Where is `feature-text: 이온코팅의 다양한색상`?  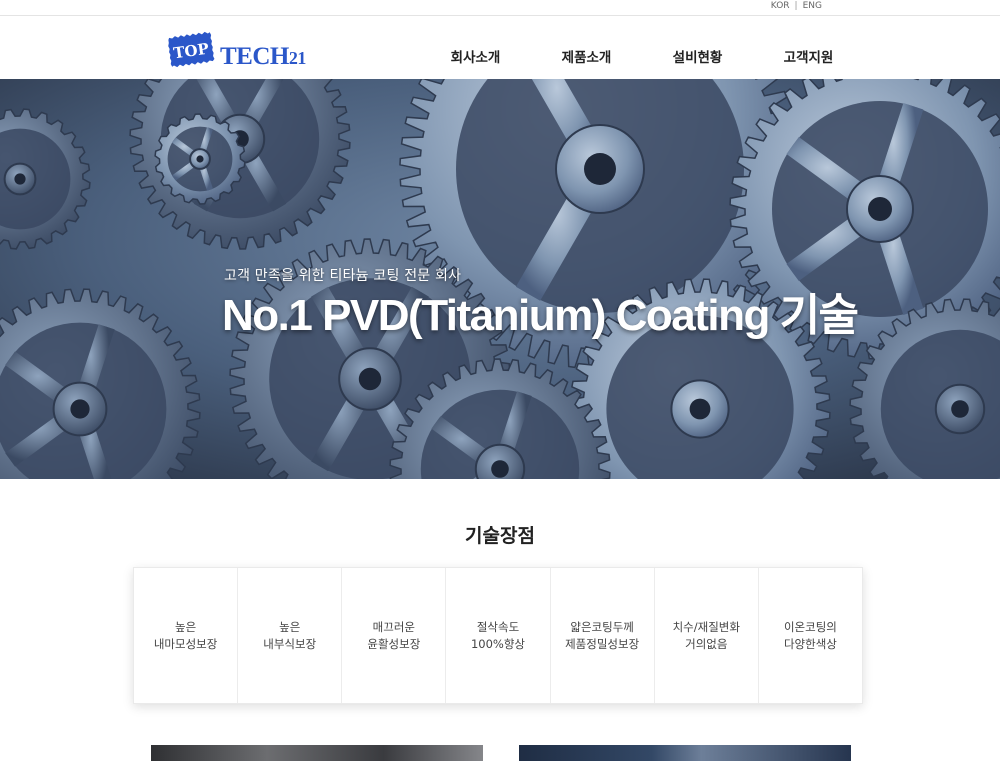 feature-text: 이온코팅의 다양한색상 is located at coordinates (810, 635).